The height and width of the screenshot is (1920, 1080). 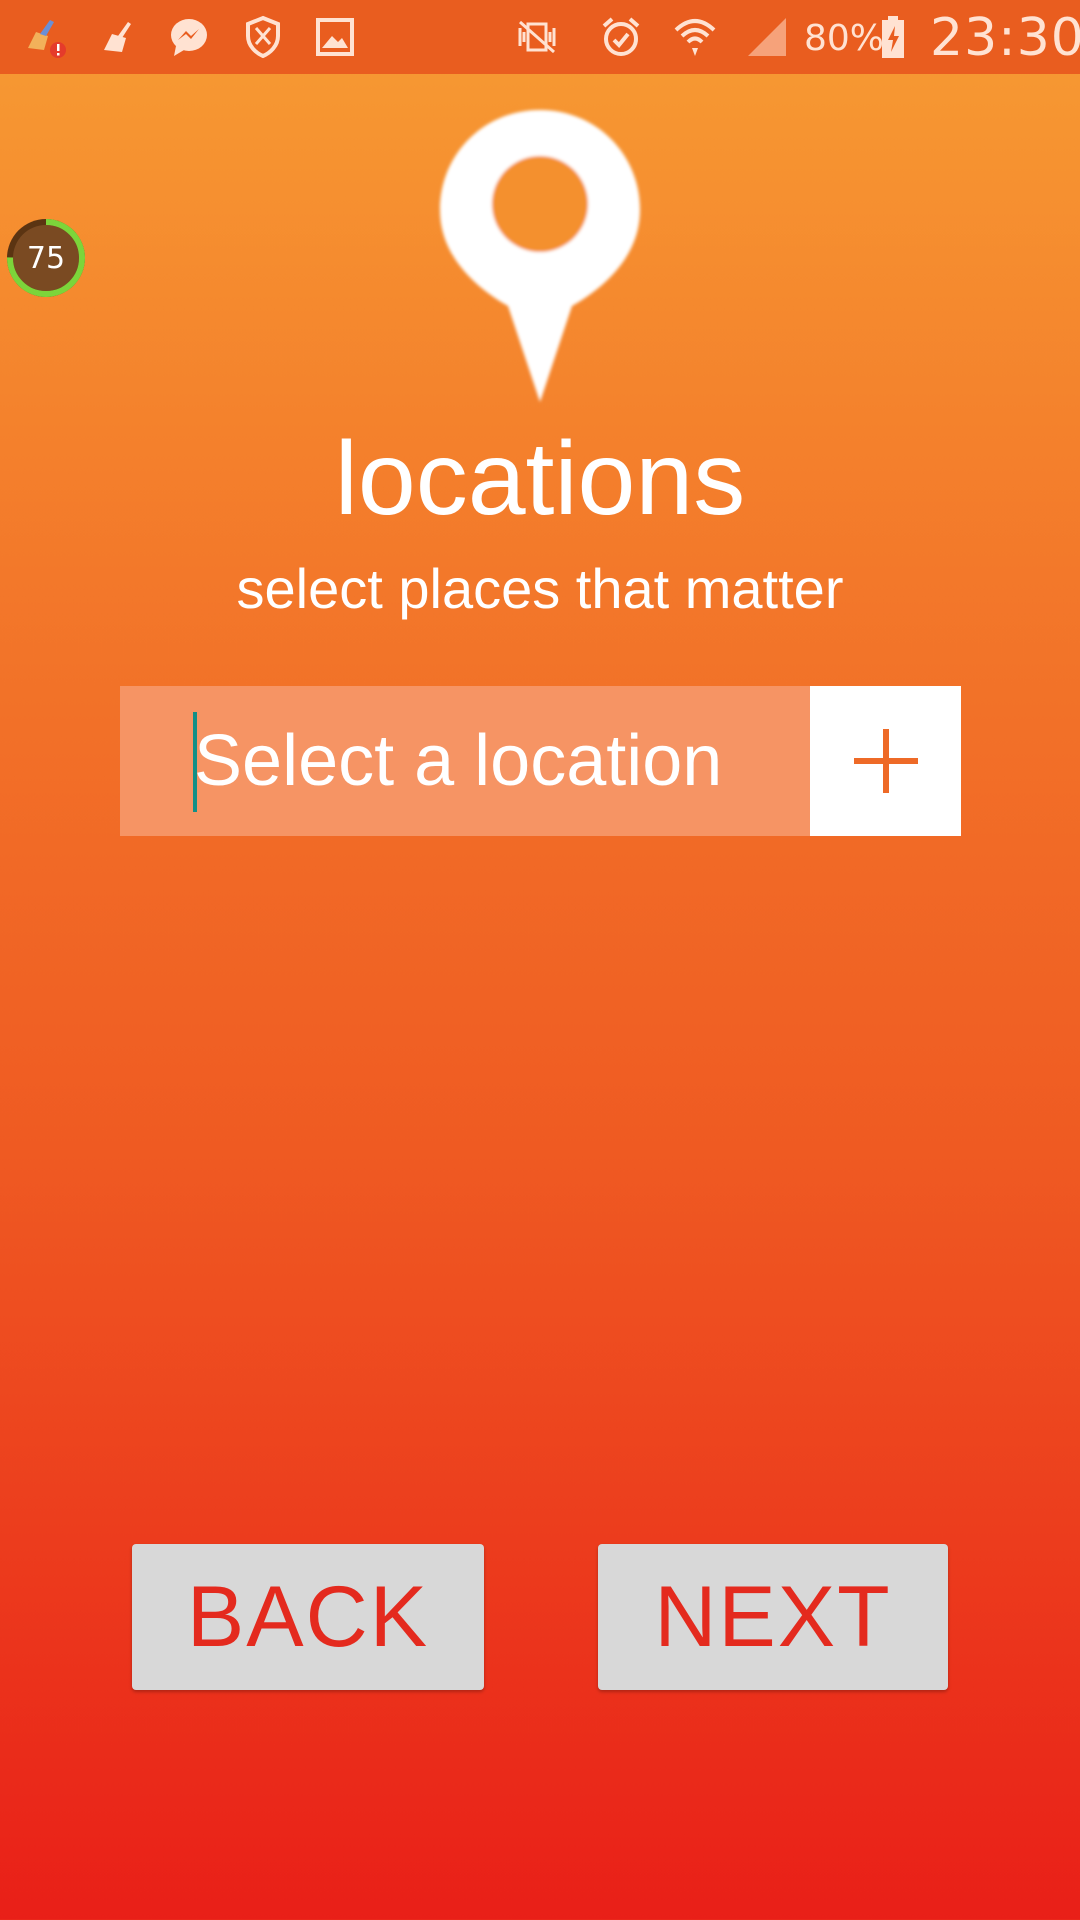 I want to click on location-pin-icon, so click(x=540, y=256).